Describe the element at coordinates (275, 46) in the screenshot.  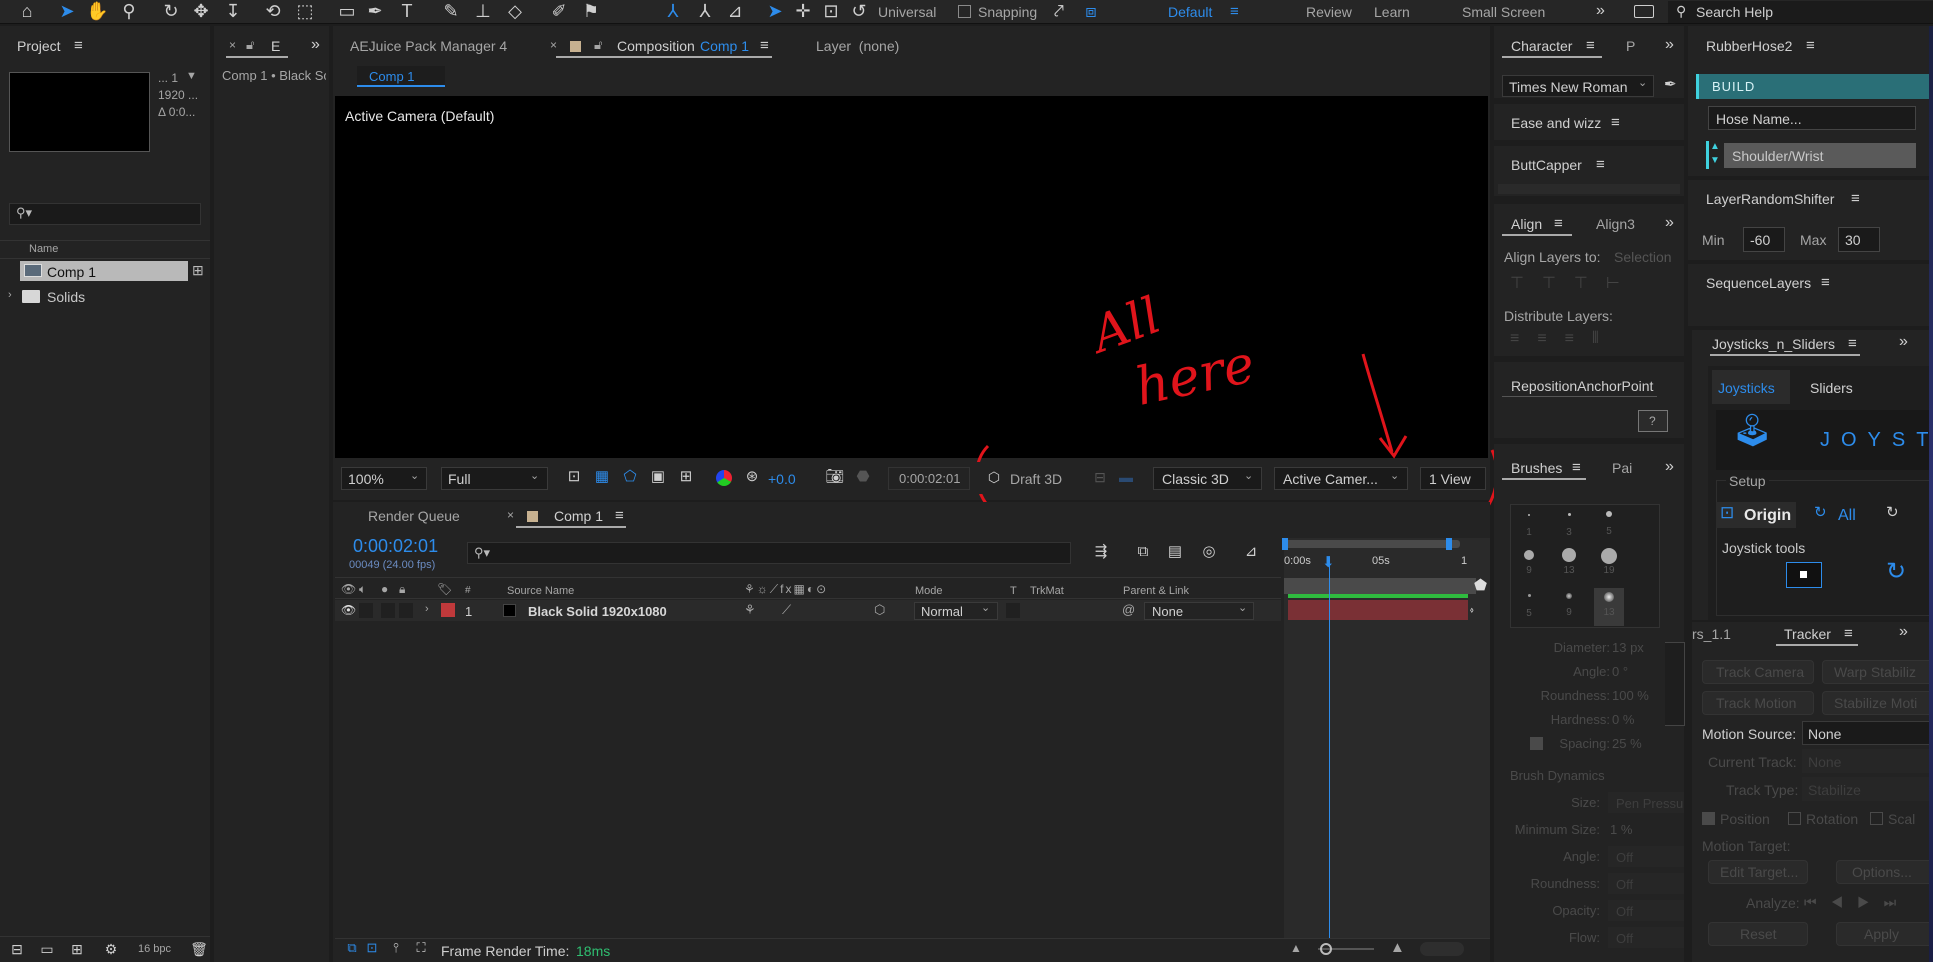
I see `effects-tab-label: E` at that location.